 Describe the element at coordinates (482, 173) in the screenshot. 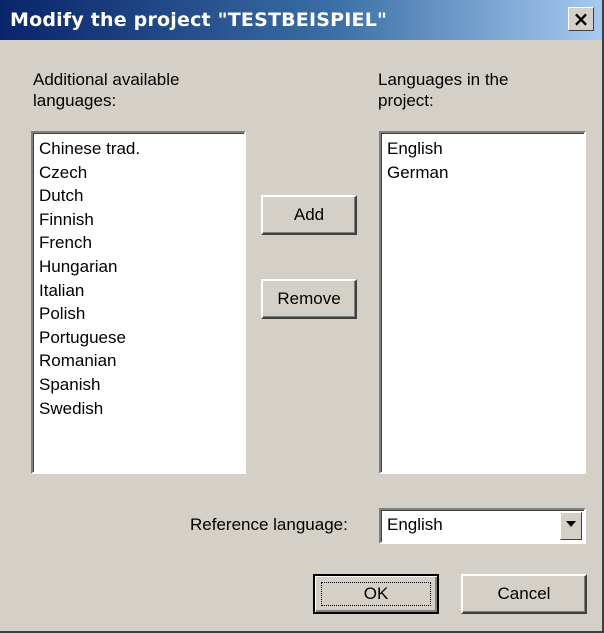

I see `list-item: German` at that location.